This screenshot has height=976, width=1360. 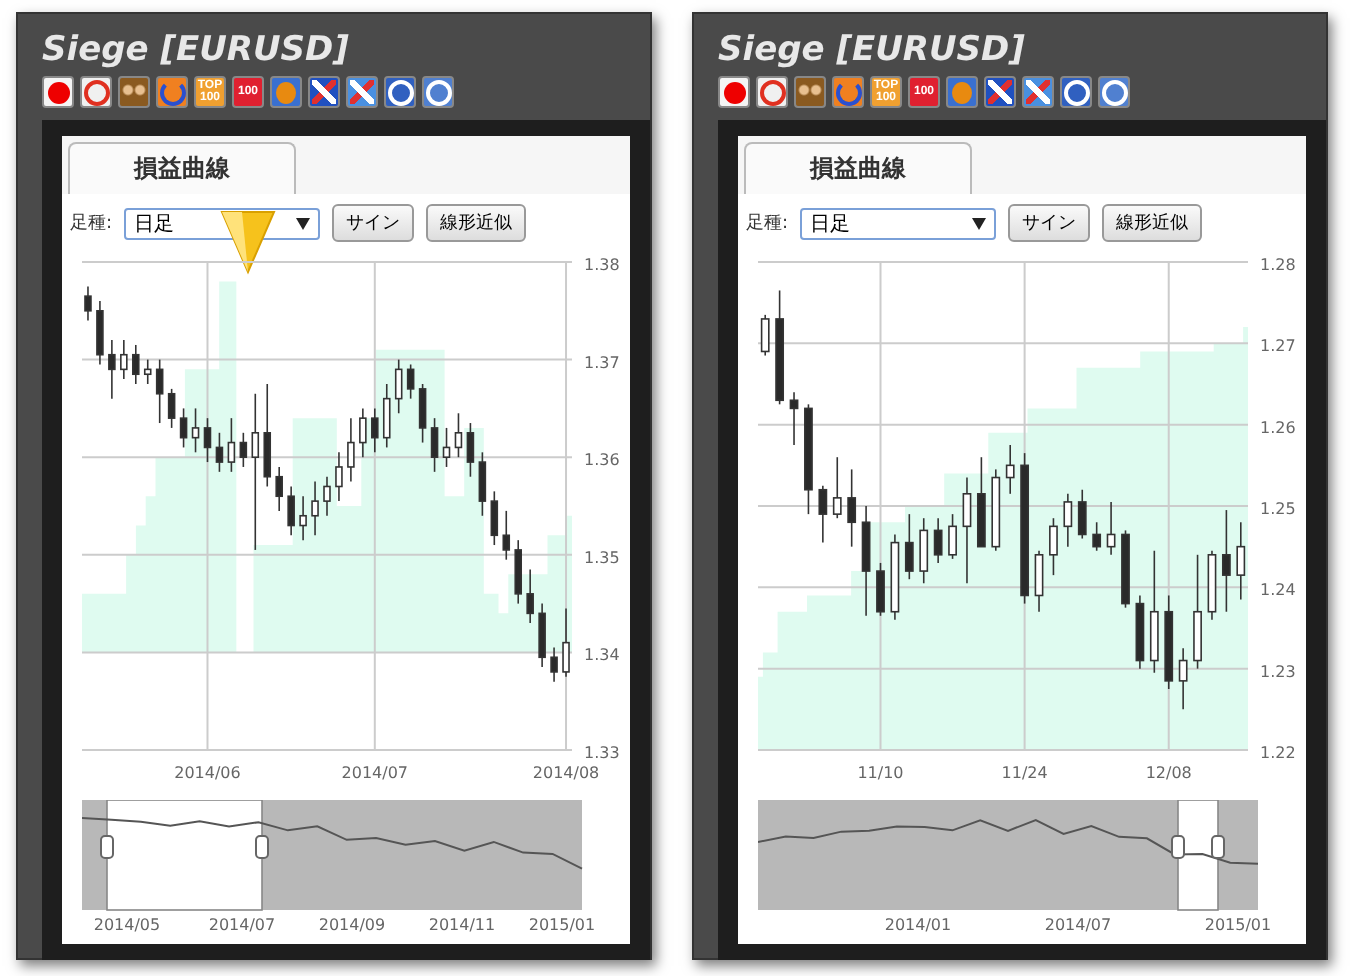 I want to click on y-axis-label: 1.23, so click(x=1278, y=671).